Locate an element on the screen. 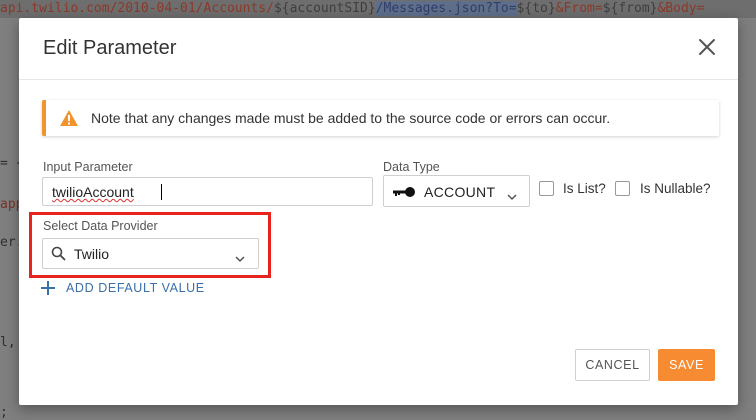 The image size is (756, 420). close-icon is located at coordinates (707, 47).